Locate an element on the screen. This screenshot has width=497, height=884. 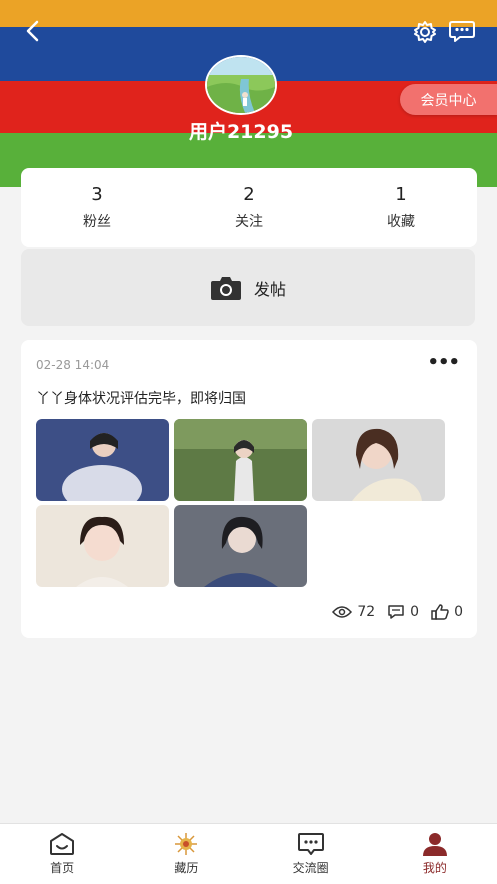
stat-following-label: 关注 is located at coordinates (249, 222).